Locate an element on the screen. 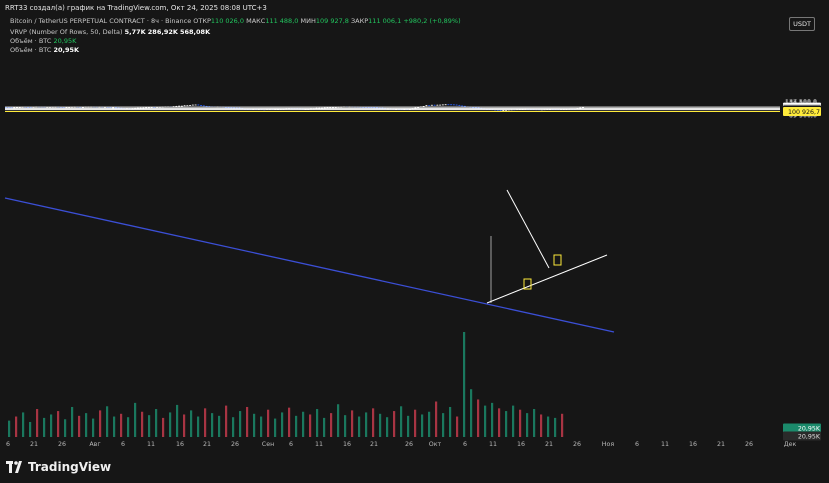 The height and width of the screenshot is (483, 829). tradingview-logo: TradingView is located at coordinates (58, 467).